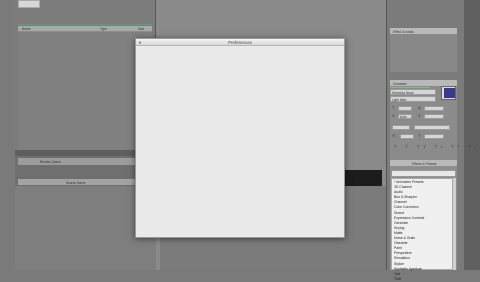 The width and height of the screenshot is (480, 282). I want to click on font-style-value: Light Italic, so click(399, 99).